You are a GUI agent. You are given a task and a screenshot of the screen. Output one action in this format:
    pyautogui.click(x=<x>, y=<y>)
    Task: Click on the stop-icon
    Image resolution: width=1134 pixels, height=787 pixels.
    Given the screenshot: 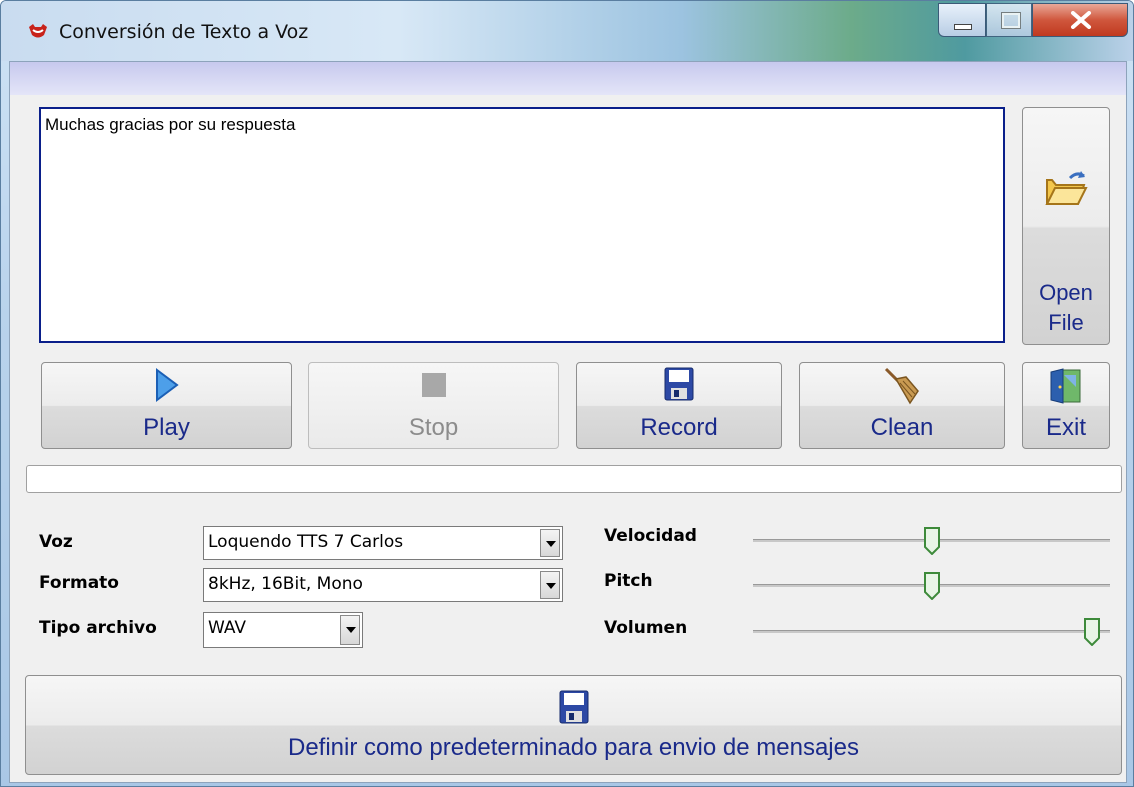 What is the action you would take?
    pyautogui.click(x=433, y=385)
    